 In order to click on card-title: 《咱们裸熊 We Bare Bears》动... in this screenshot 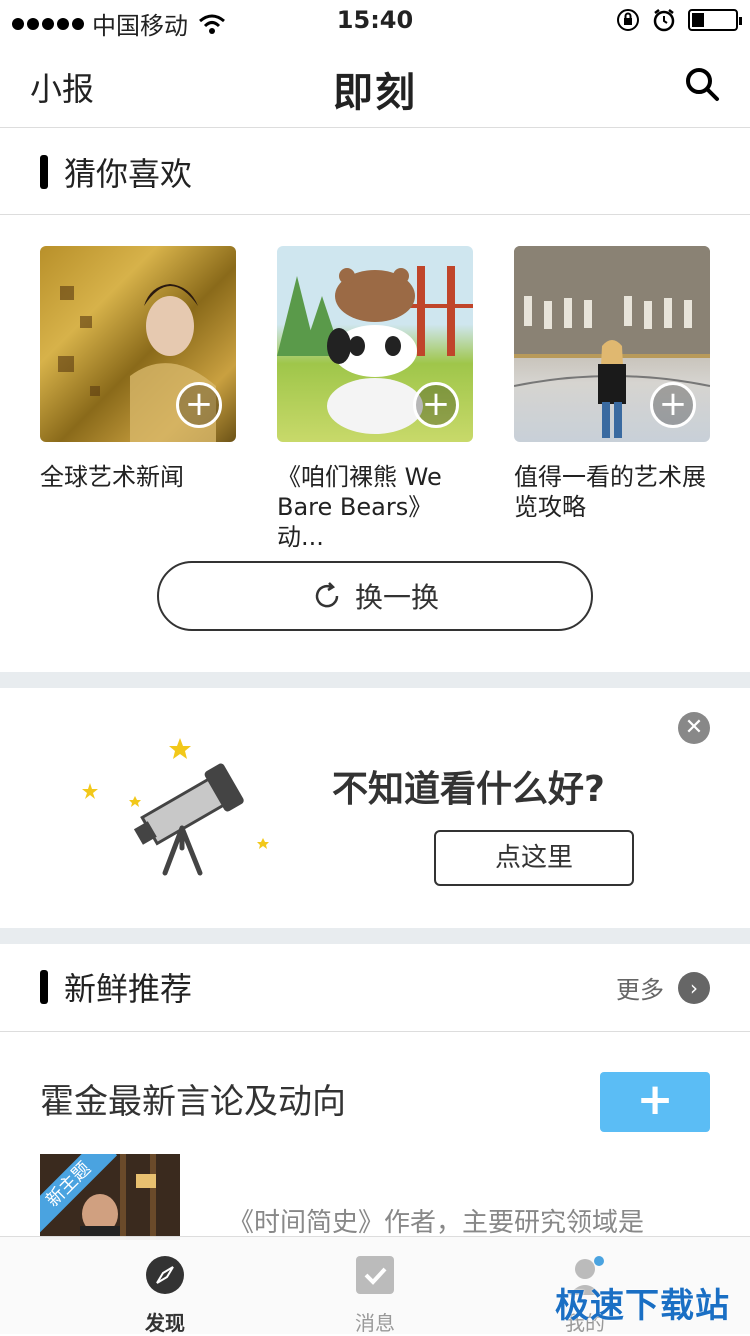, I will do `click(359, 507)`.